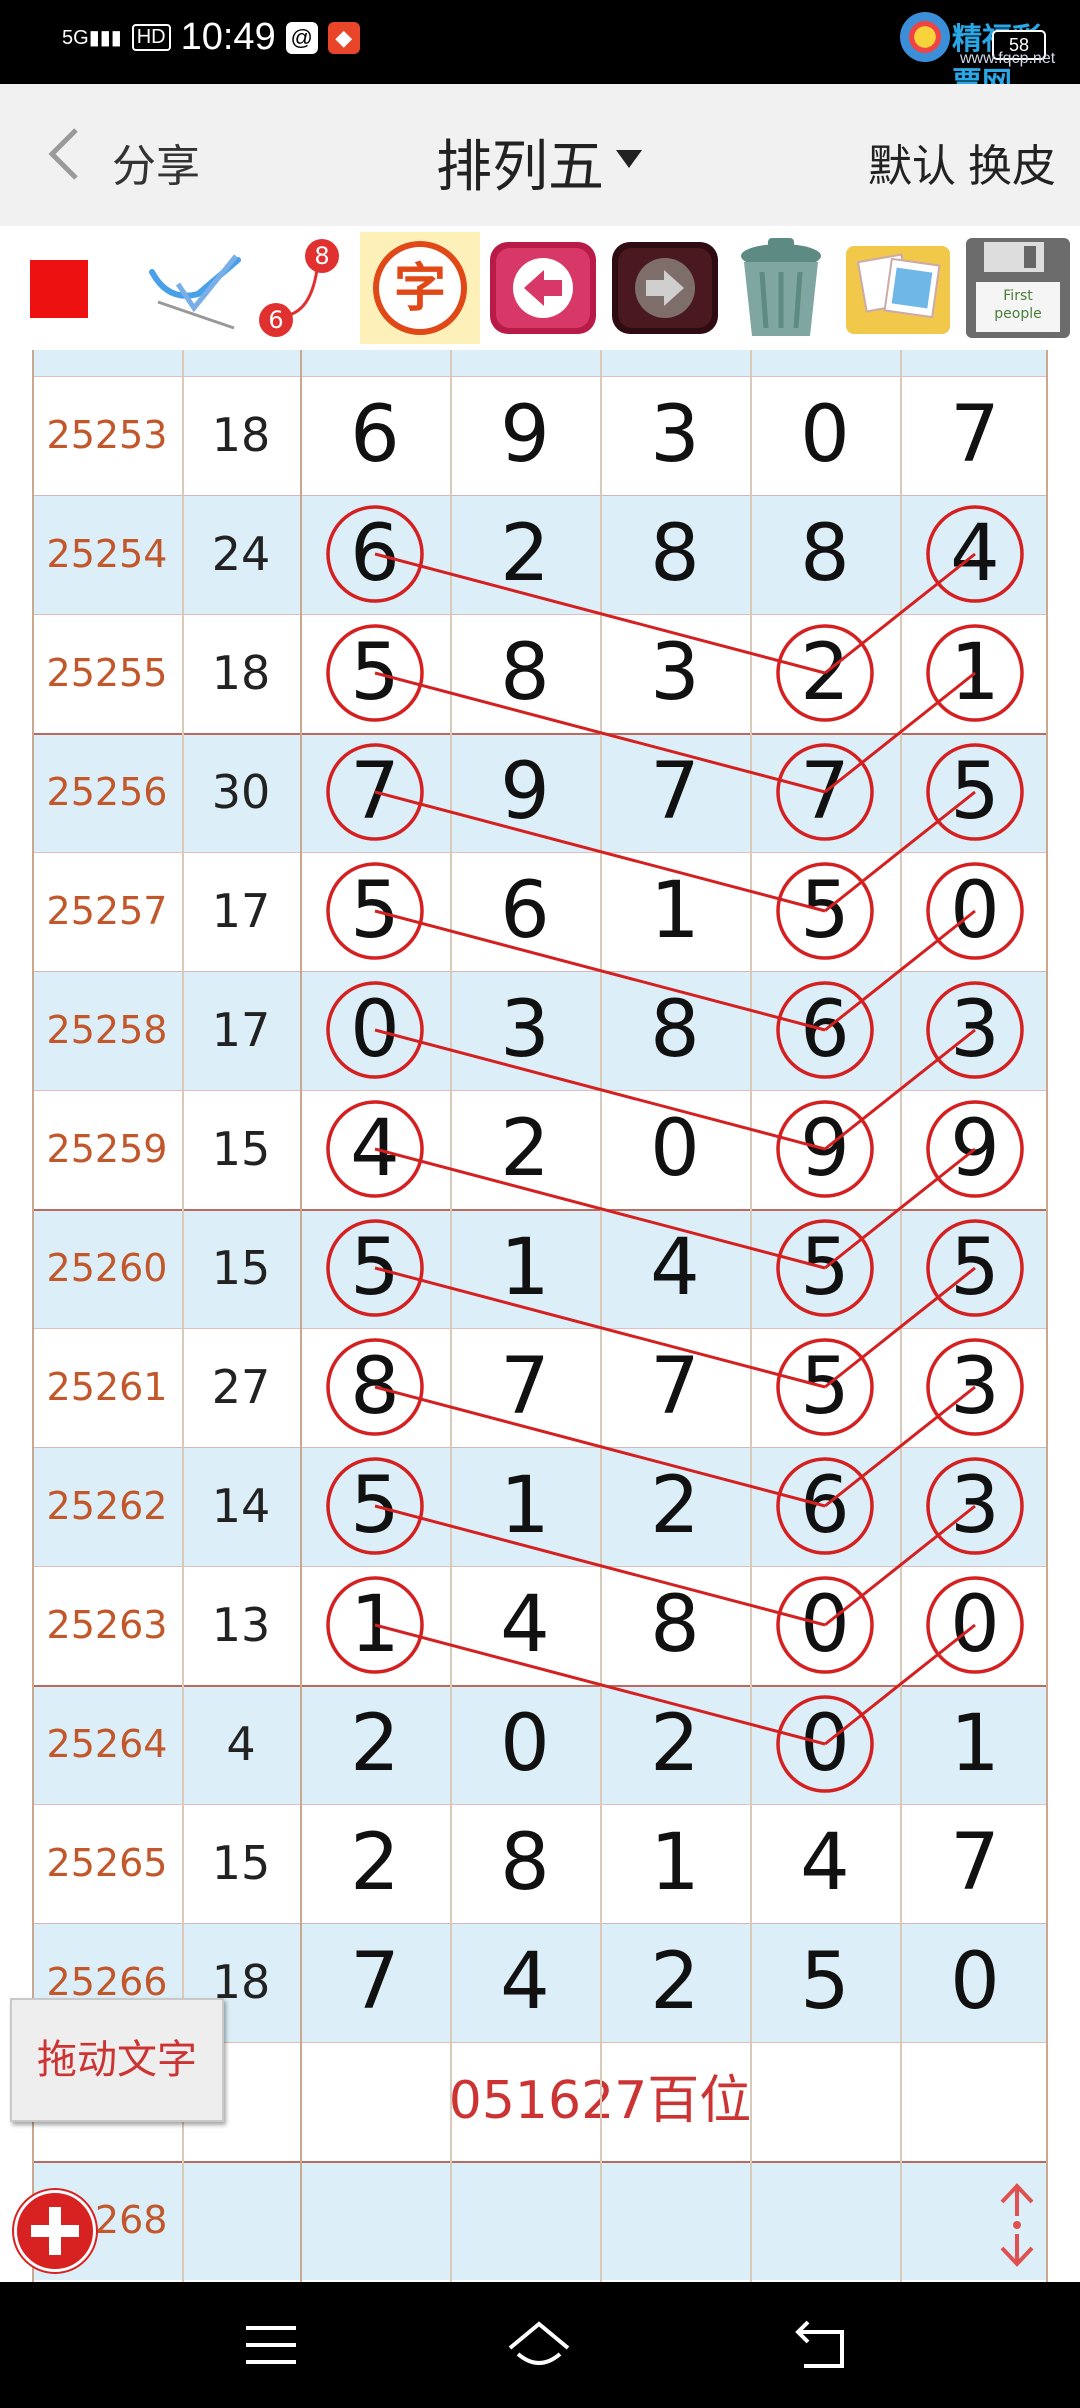 Image resolution: width=1080 pixels, height=2408 pixels. Describe the element at coordinates (540, 1030) in the screenshot. I see `table-row: 25258 17 0 3 8 6 3` at that location.